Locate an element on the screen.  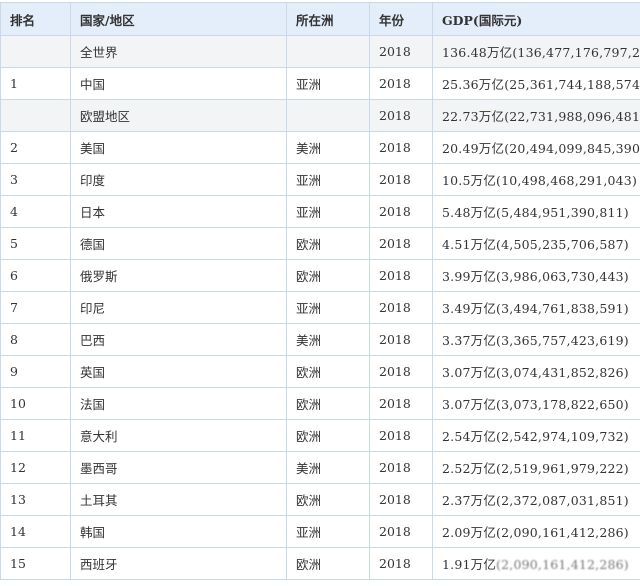
gdp-full: (3,986,063,730,443) is located at coordinates (562, 276).